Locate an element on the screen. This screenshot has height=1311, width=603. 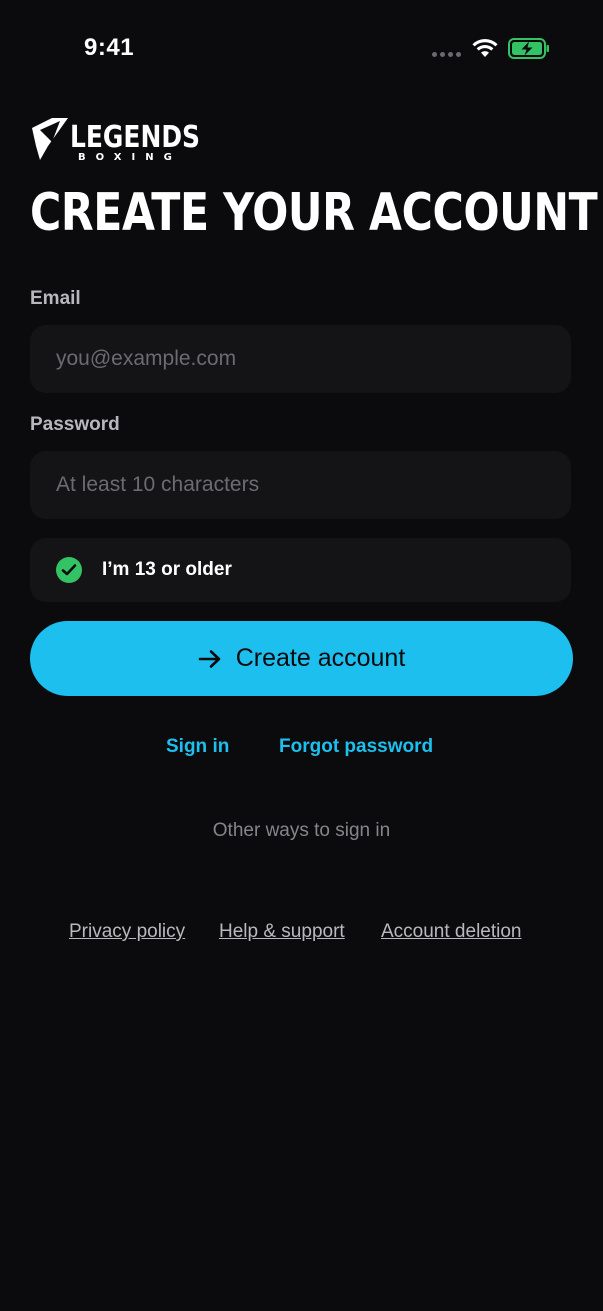
page-title: CREATE YOUR ACCOUNT is located at coordinates (314, 213).